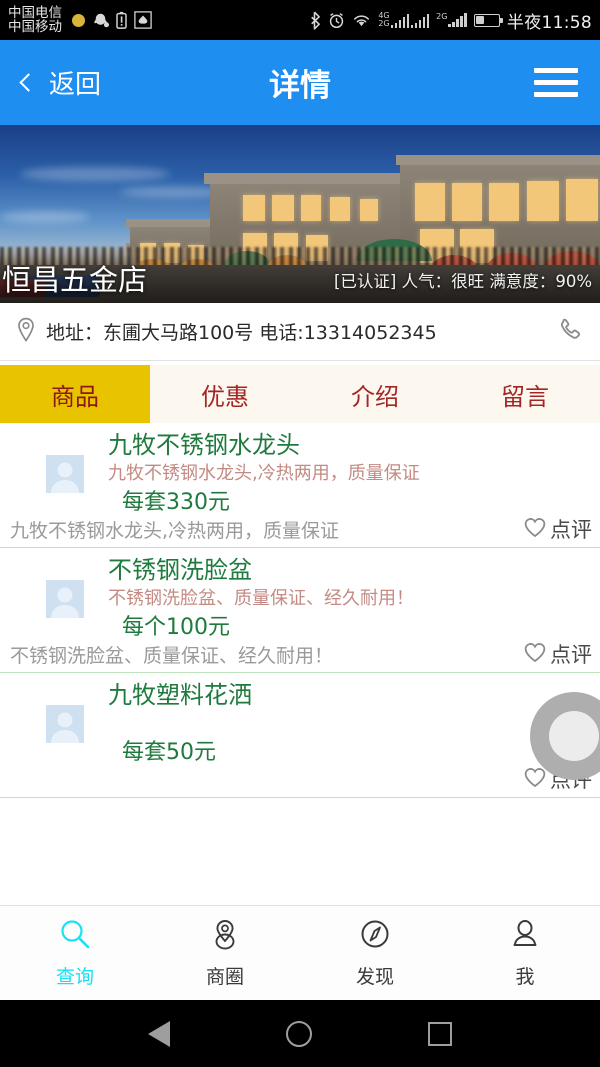 The height and width of the screenshot is (1067, 600). I want to click on nav-item-search: 查询, so click(75, 953).